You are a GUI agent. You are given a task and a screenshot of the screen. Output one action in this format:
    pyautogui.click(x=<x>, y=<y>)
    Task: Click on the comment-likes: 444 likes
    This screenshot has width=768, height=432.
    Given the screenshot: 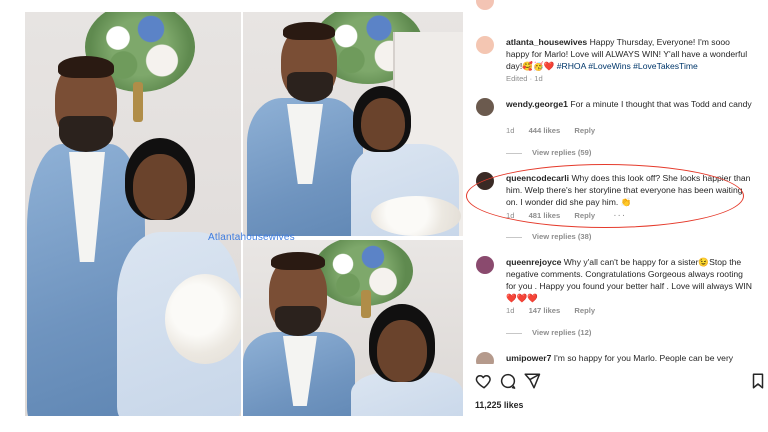 What is the action you would take?
    pyautogui.click(x=545, y=130)
    